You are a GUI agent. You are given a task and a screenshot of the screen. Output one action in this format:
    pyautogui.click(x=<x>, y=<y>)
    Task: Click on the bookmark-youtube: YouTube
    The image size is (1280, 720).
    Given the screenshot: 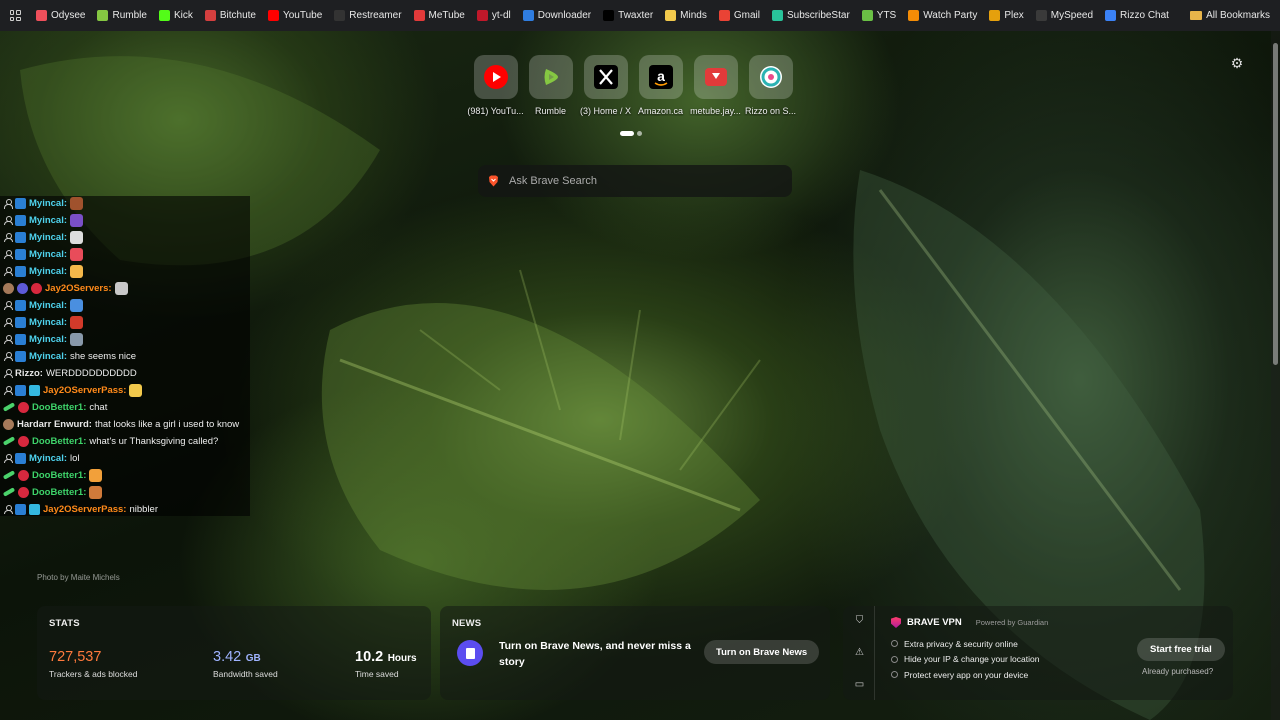 What is the action you would take?
    pyautogui.click(x=295, y=16)
    